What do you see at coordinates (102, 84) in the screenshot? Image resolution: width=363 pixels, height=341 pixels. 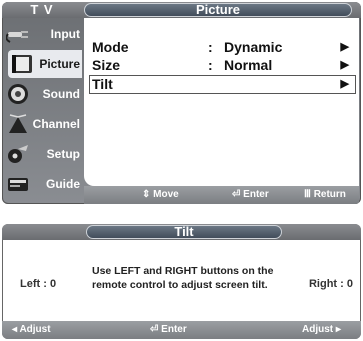 I see `row-label: Tilt` at bounding box center [102, 84].